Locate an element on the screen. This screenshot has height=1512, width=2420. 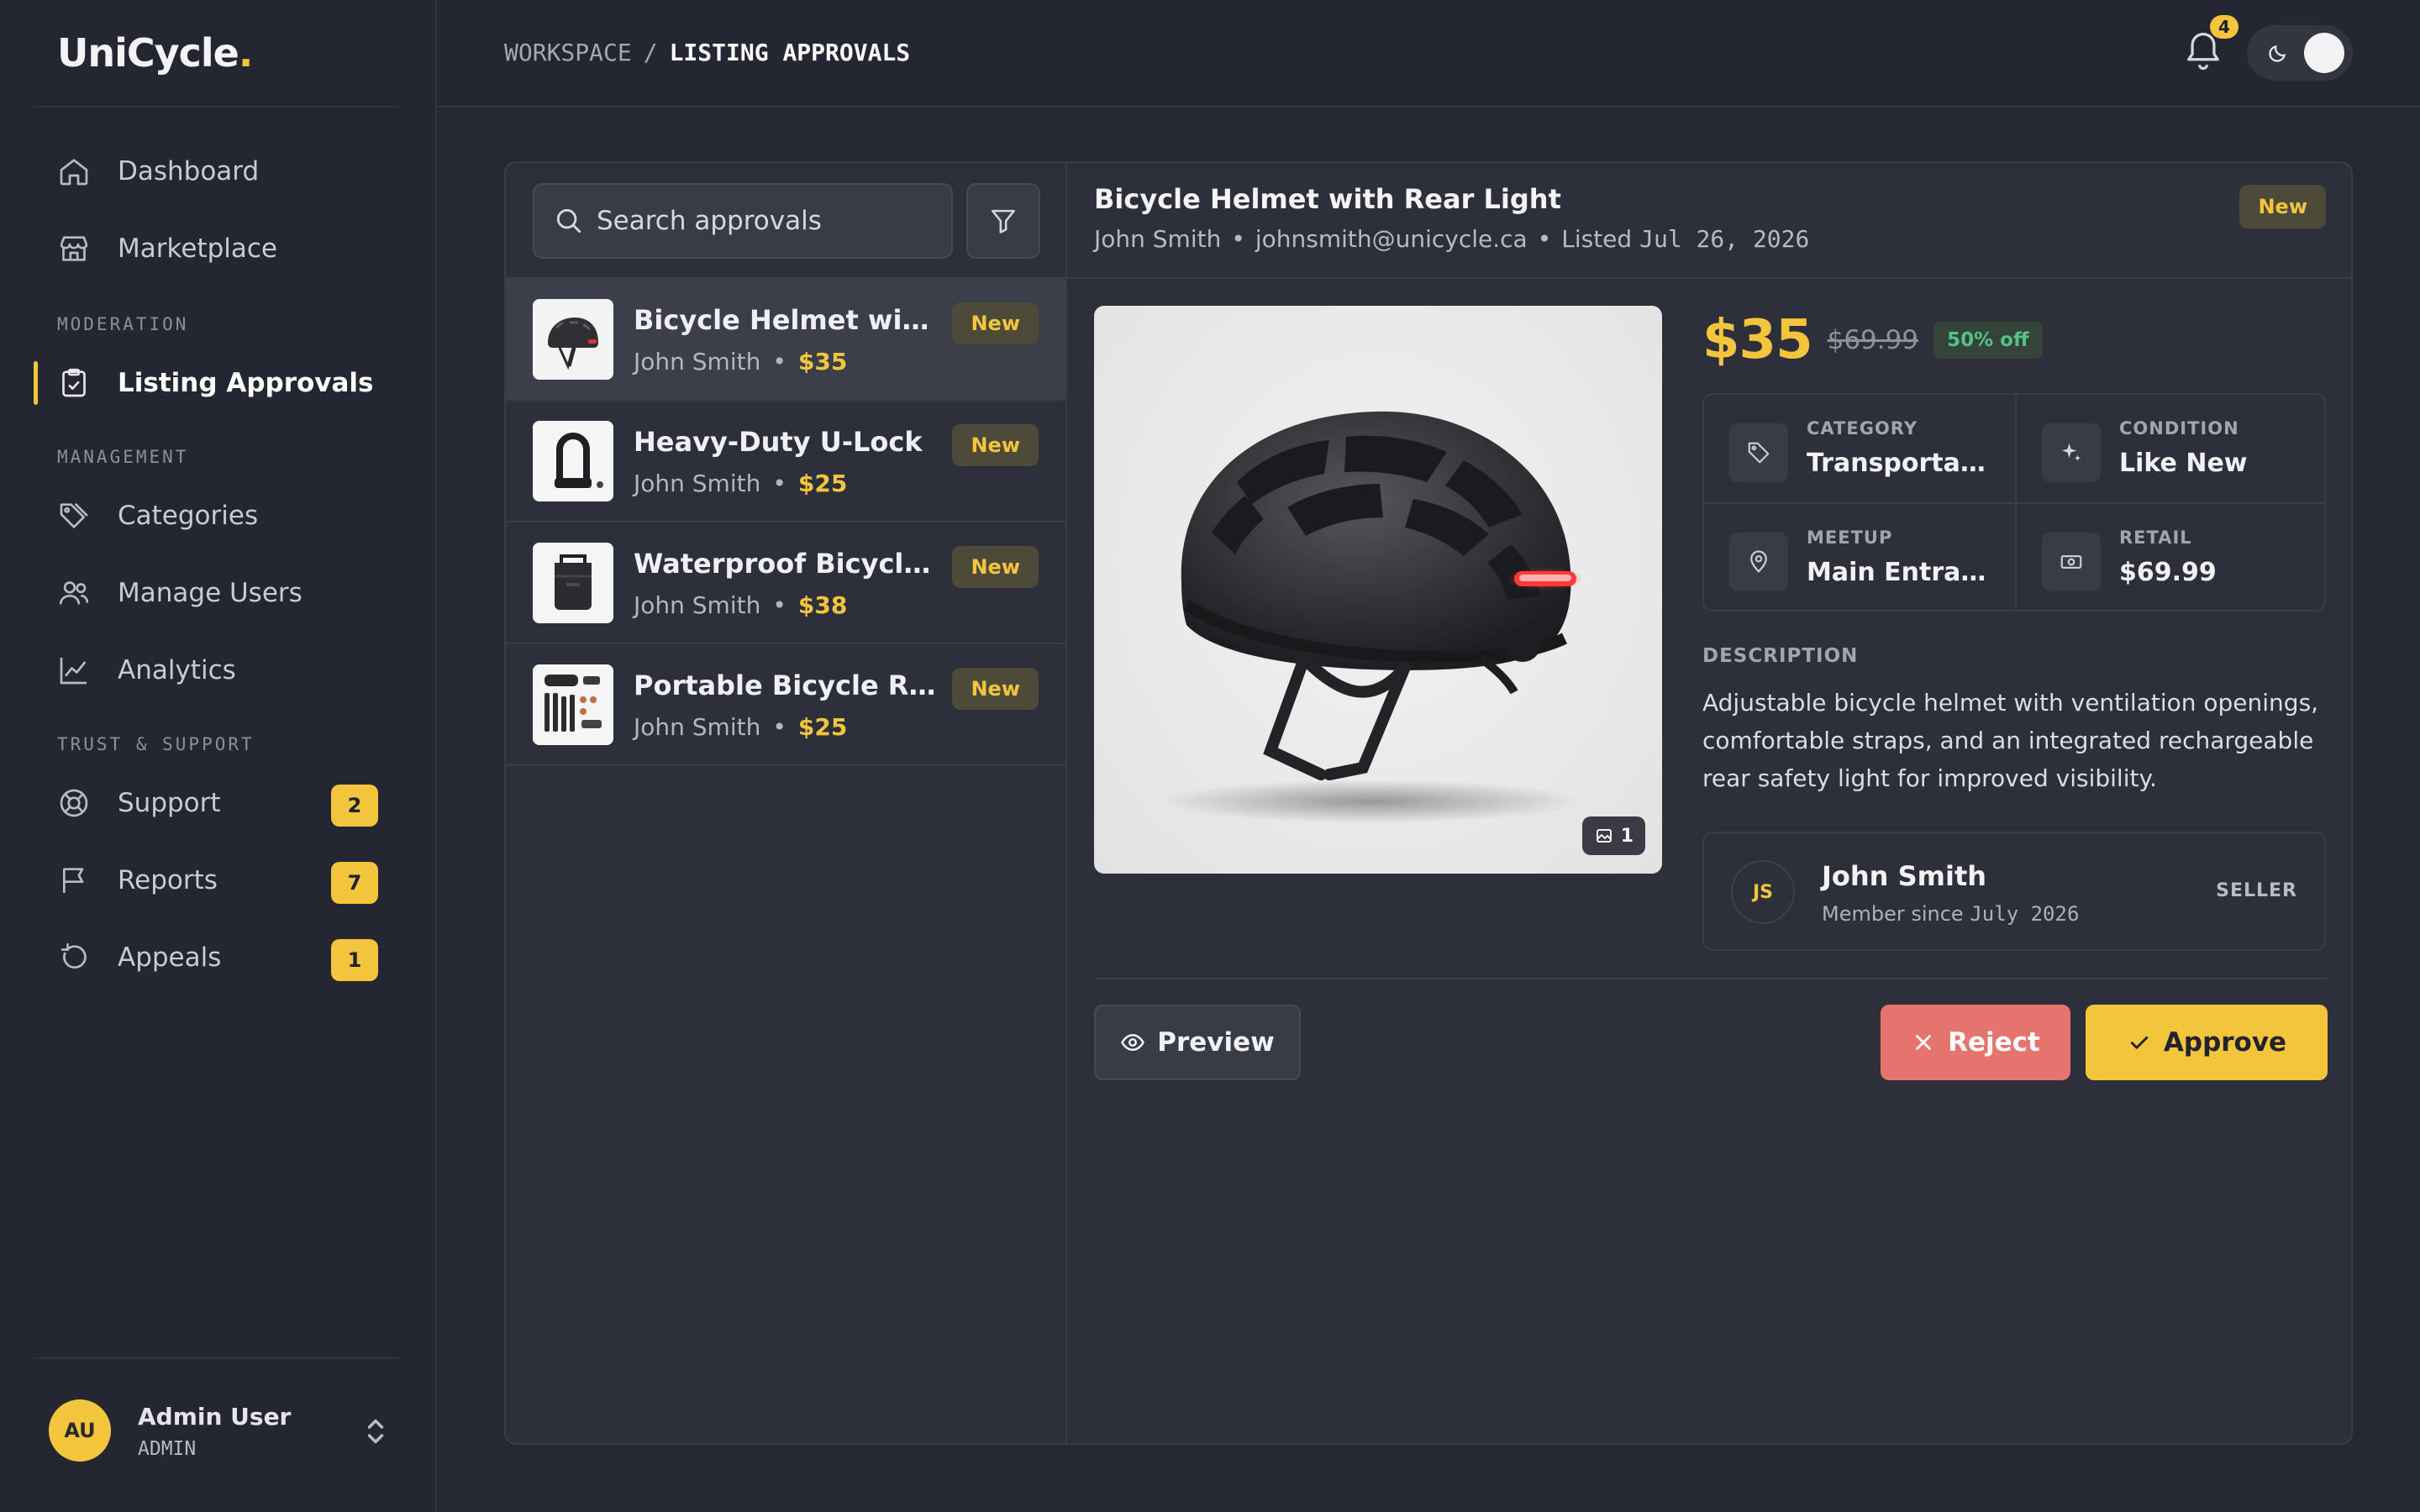
sidebar-item-label: Appeals is located at coordinates (170, 957).